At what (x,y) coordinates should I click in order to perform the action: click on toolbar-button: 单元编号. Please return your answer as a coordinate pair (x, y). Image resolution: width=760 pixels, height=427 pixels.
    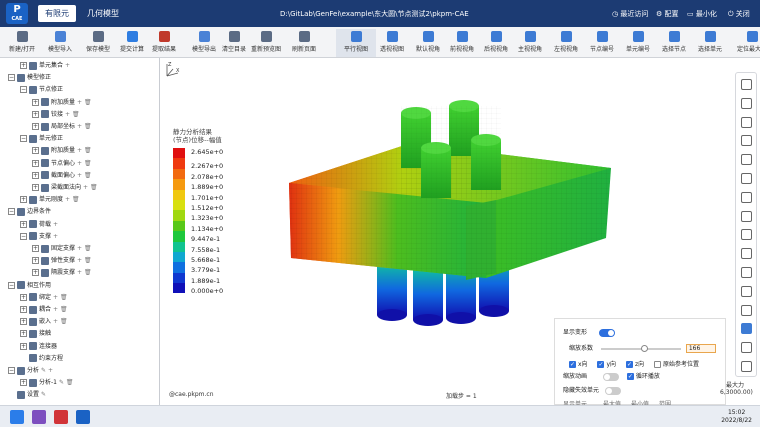
    Looking at the image, I should click on (638, 43).